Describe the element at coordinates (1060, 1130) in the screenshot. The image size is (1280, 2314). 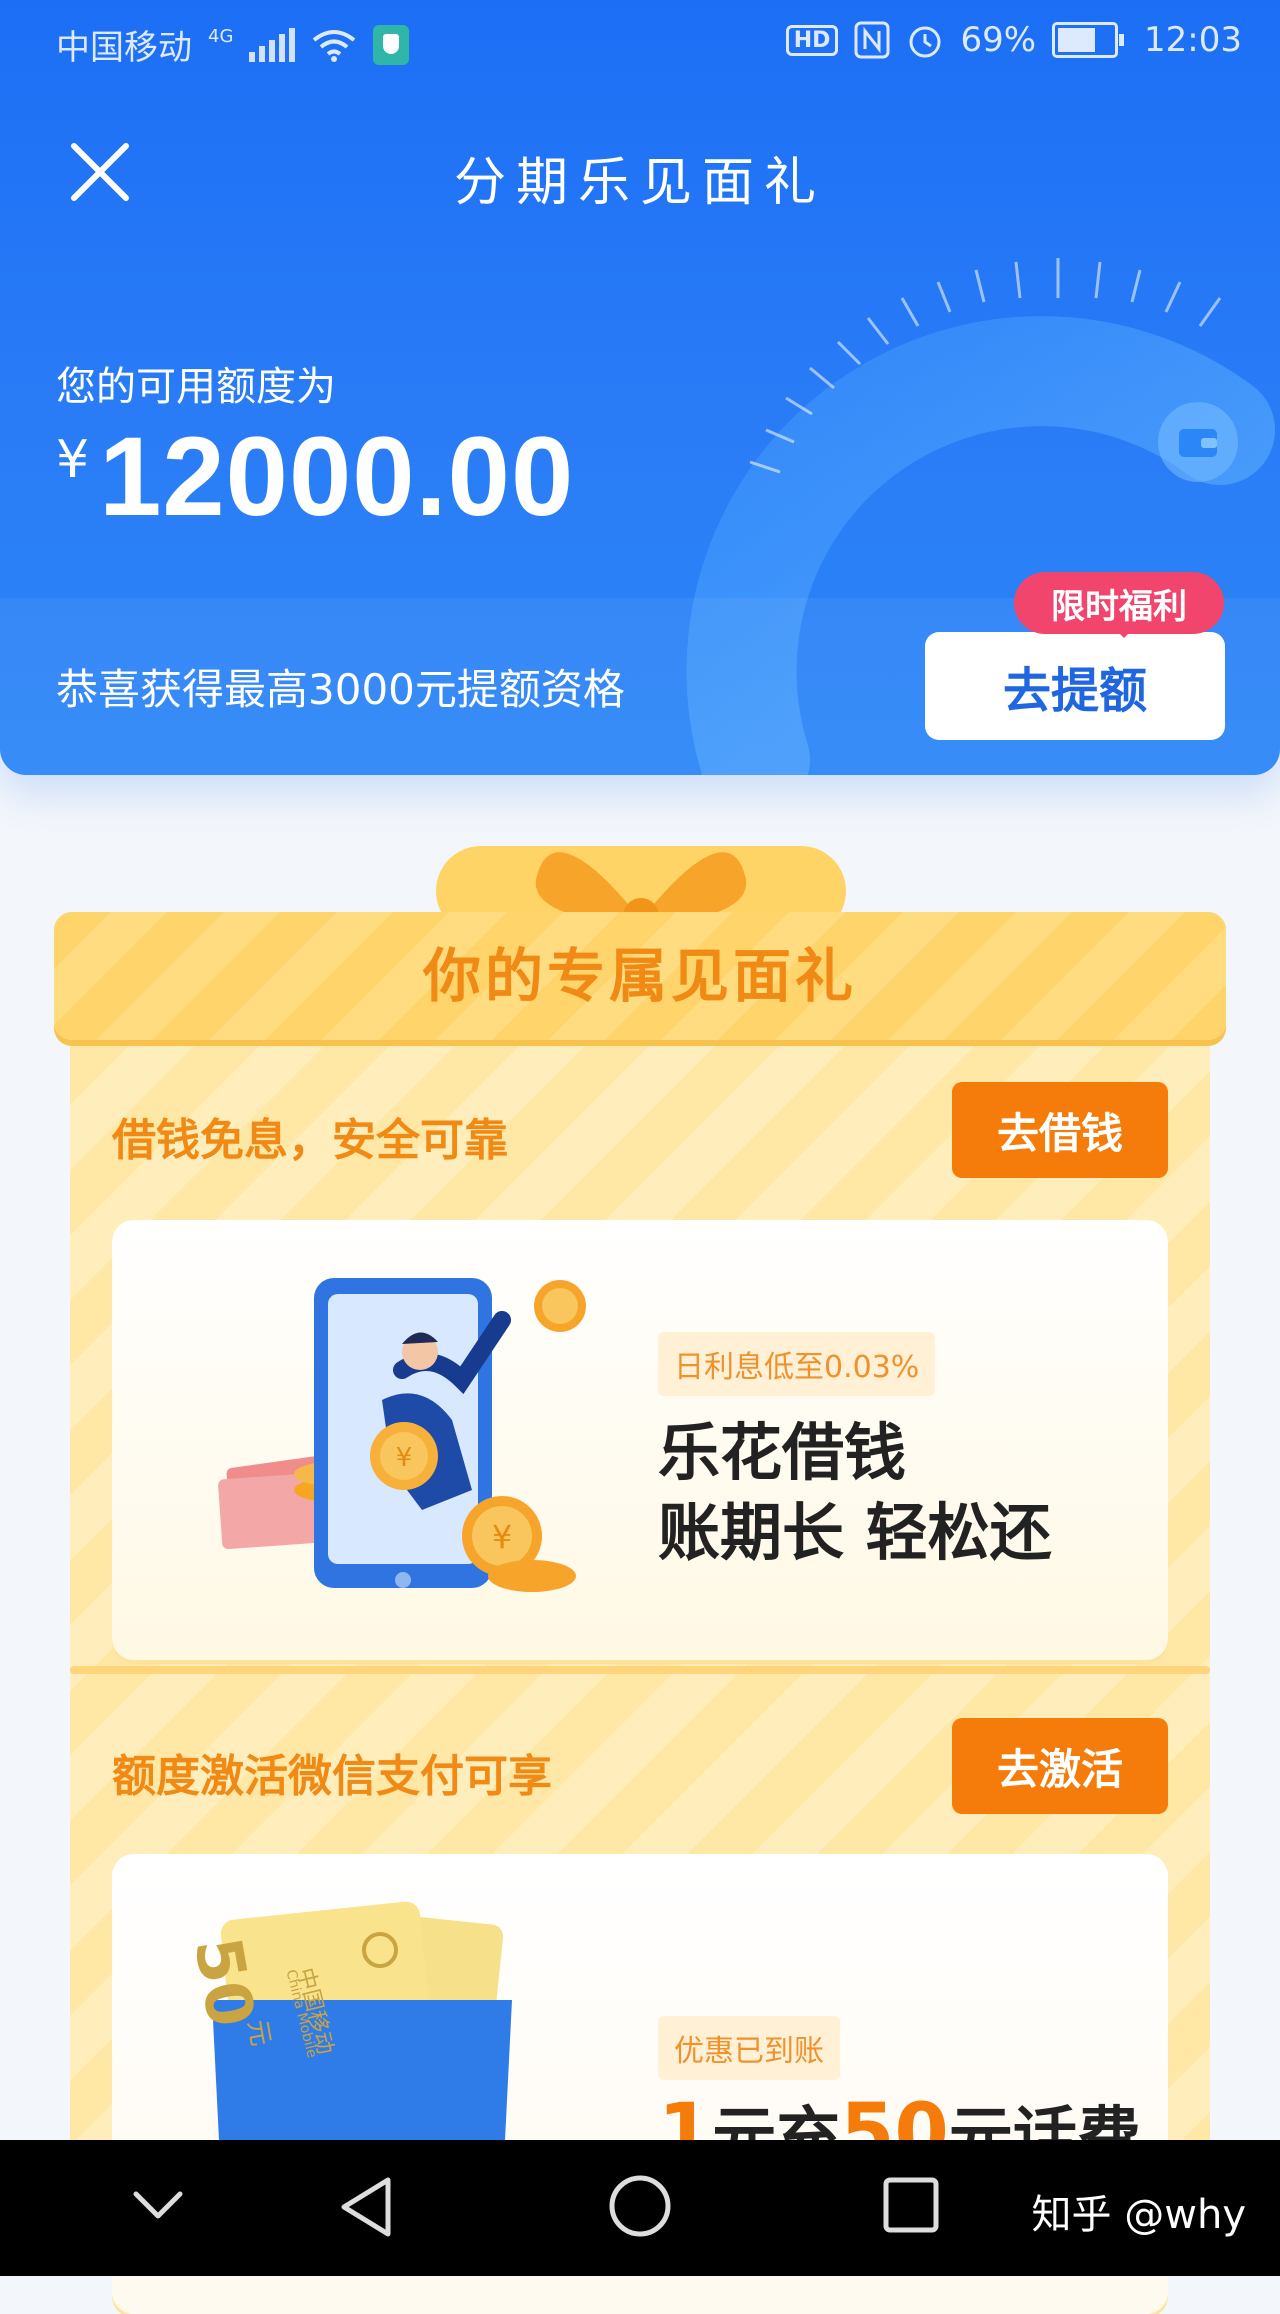
I see `borrow-button: 去借钱` at that location.